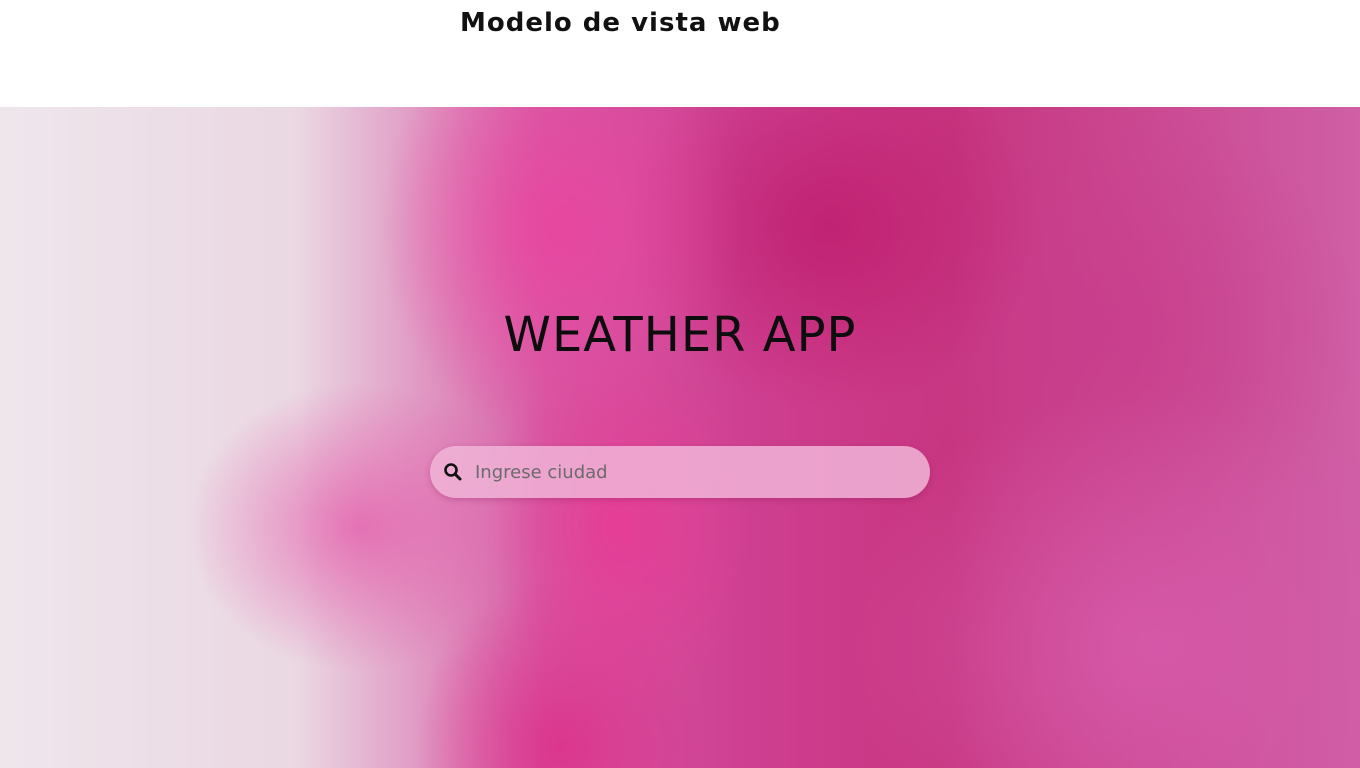 The height and width of the screenshot is (768, 1360). What do you see at coordinates (620, 23) in the screenshot?
I see `site-title: Modelo de vista web` at bounding box center [620, 23].